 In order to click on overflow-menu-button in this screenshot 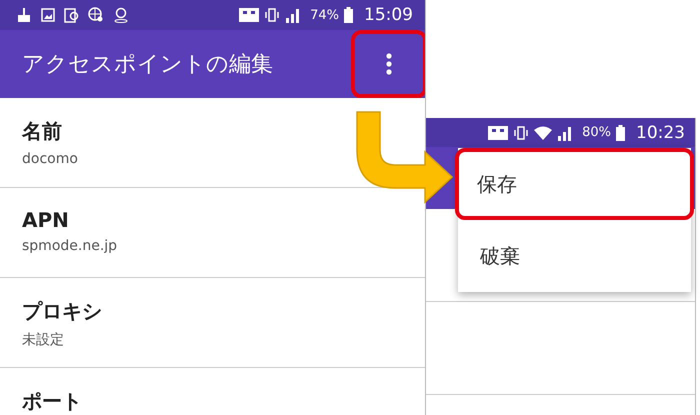, I will do `click(388, 64)`.